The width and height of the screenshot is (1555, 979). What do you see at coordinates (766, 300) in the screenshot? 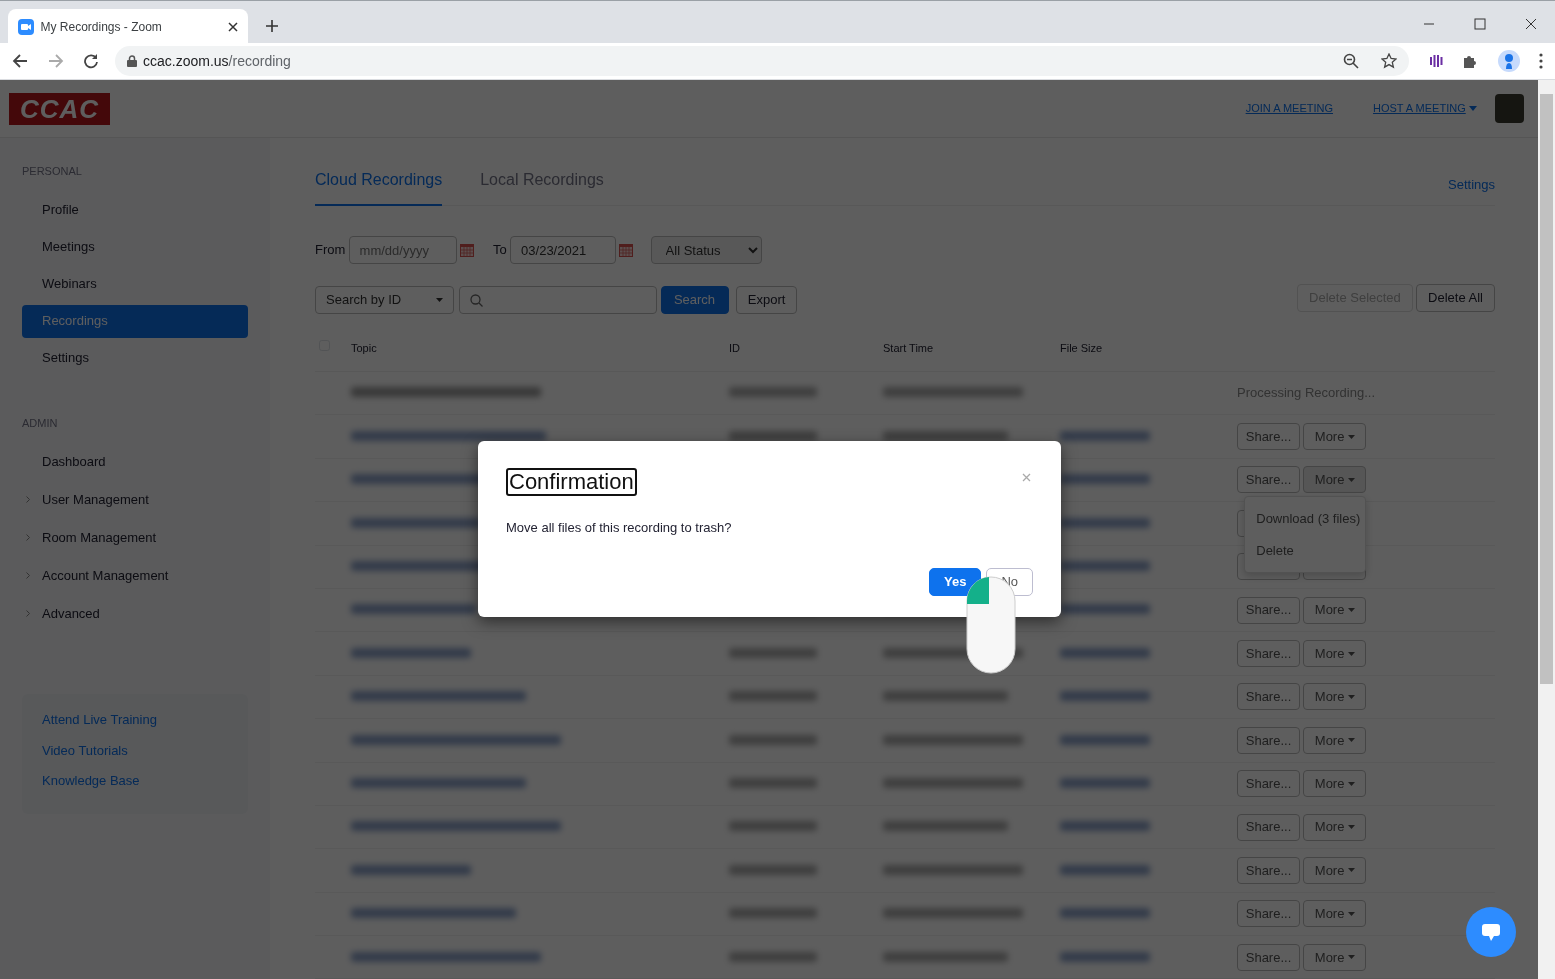
I see `export-button: Export` at bounding box center [766, 300].